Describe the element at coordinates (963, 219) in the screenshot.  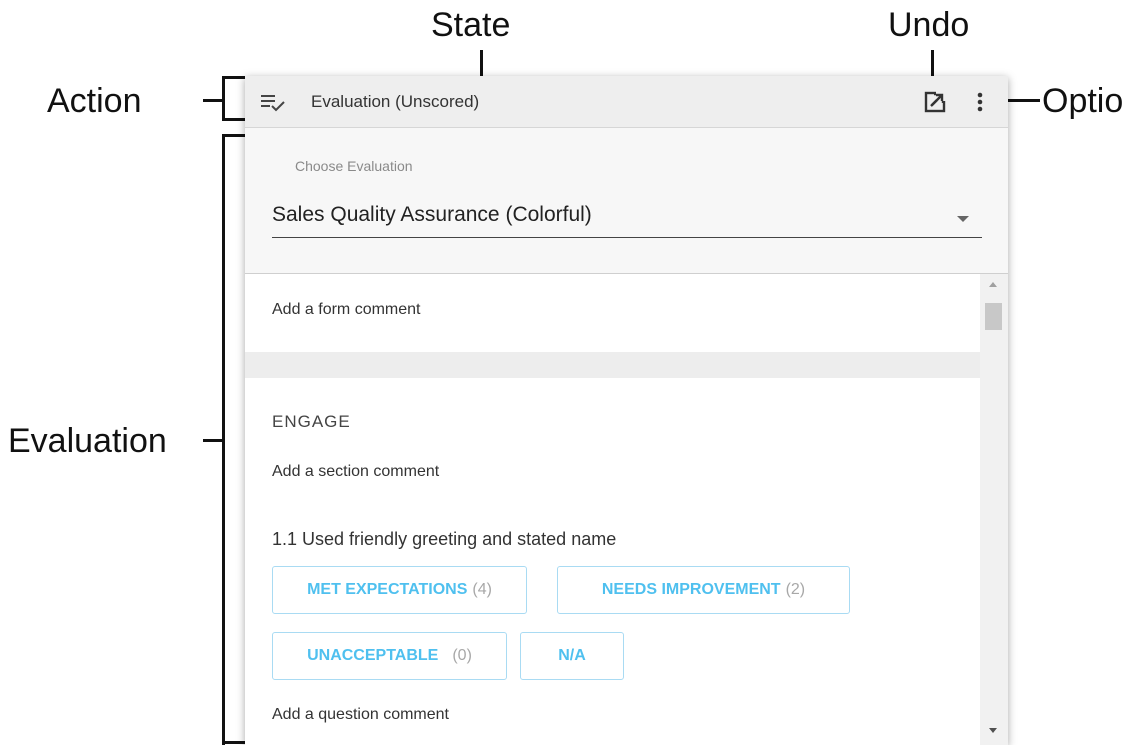
I see `dropdown-caret-icon` at that location.